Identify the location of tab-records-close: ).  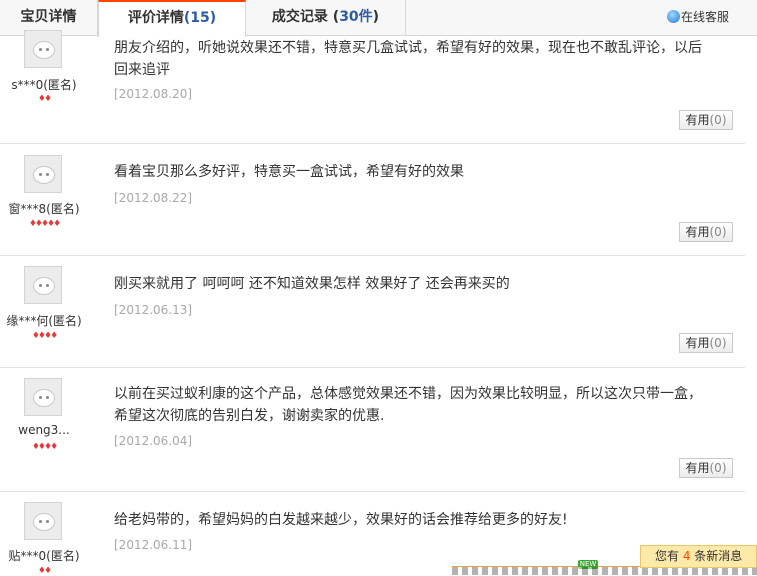
(376, 17).